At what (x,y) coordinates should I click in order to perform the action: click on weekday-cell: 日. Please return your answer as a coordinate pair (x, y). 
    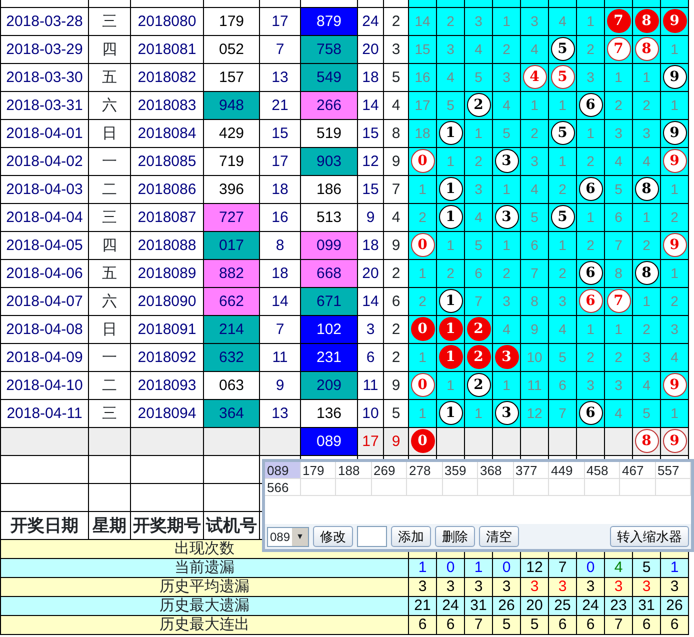
    Looking at the image, I should click on (109, 329).